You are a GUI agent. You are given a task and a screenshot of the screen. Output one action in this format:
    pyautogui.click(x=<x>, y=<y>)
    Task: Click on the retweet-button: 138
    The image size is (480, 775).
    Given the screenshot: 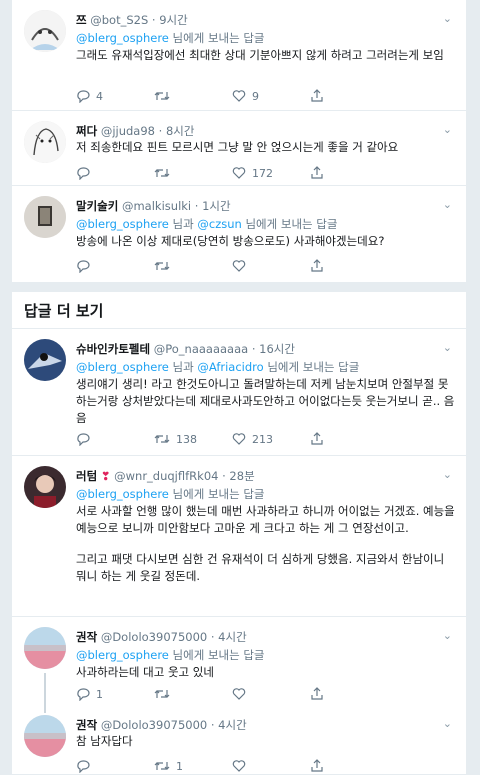 What is the action you would take?
    pyautogui.click(x=175, y=439)
    